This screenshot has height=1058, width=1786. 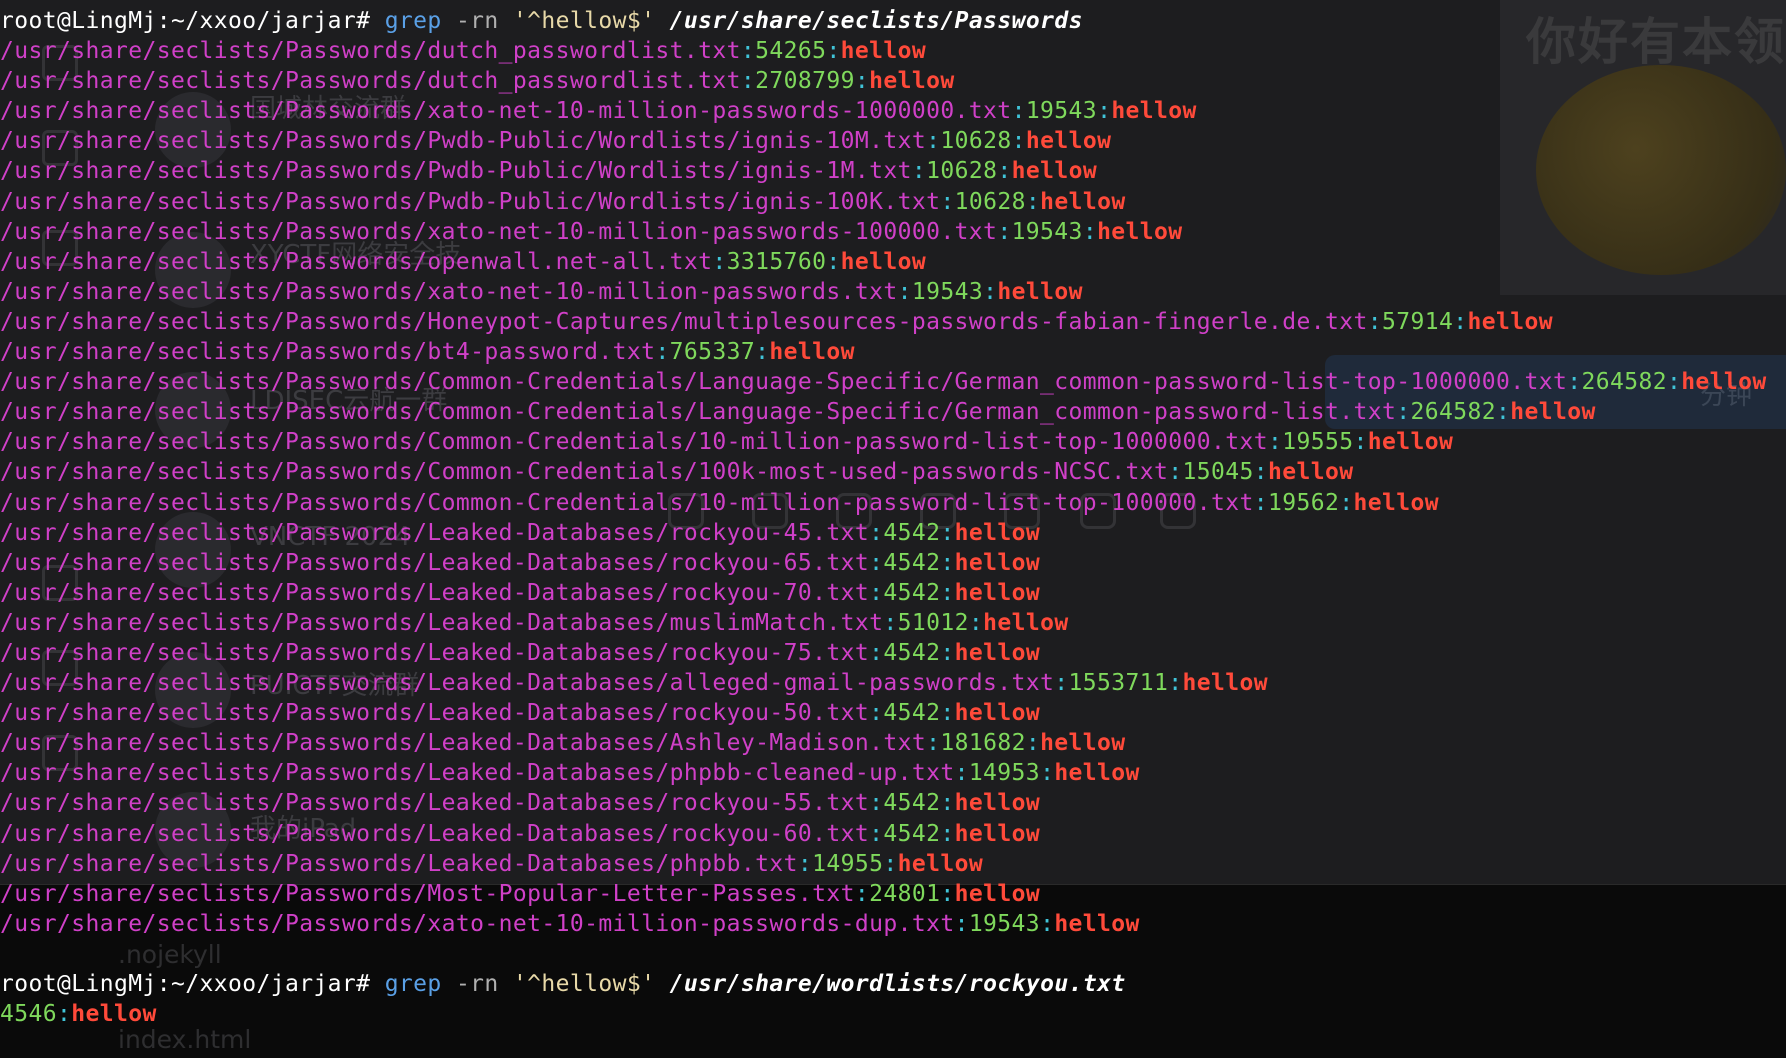 I want to click on result-line-number: 14953, so click(x=1004, y=773).